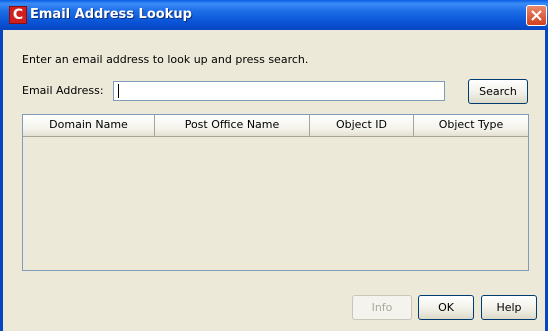 The image size is (548, 331). Describe the element at coordinates (63, 90) in the screenshot. I see `email-address-label: Email Address:` at that location.